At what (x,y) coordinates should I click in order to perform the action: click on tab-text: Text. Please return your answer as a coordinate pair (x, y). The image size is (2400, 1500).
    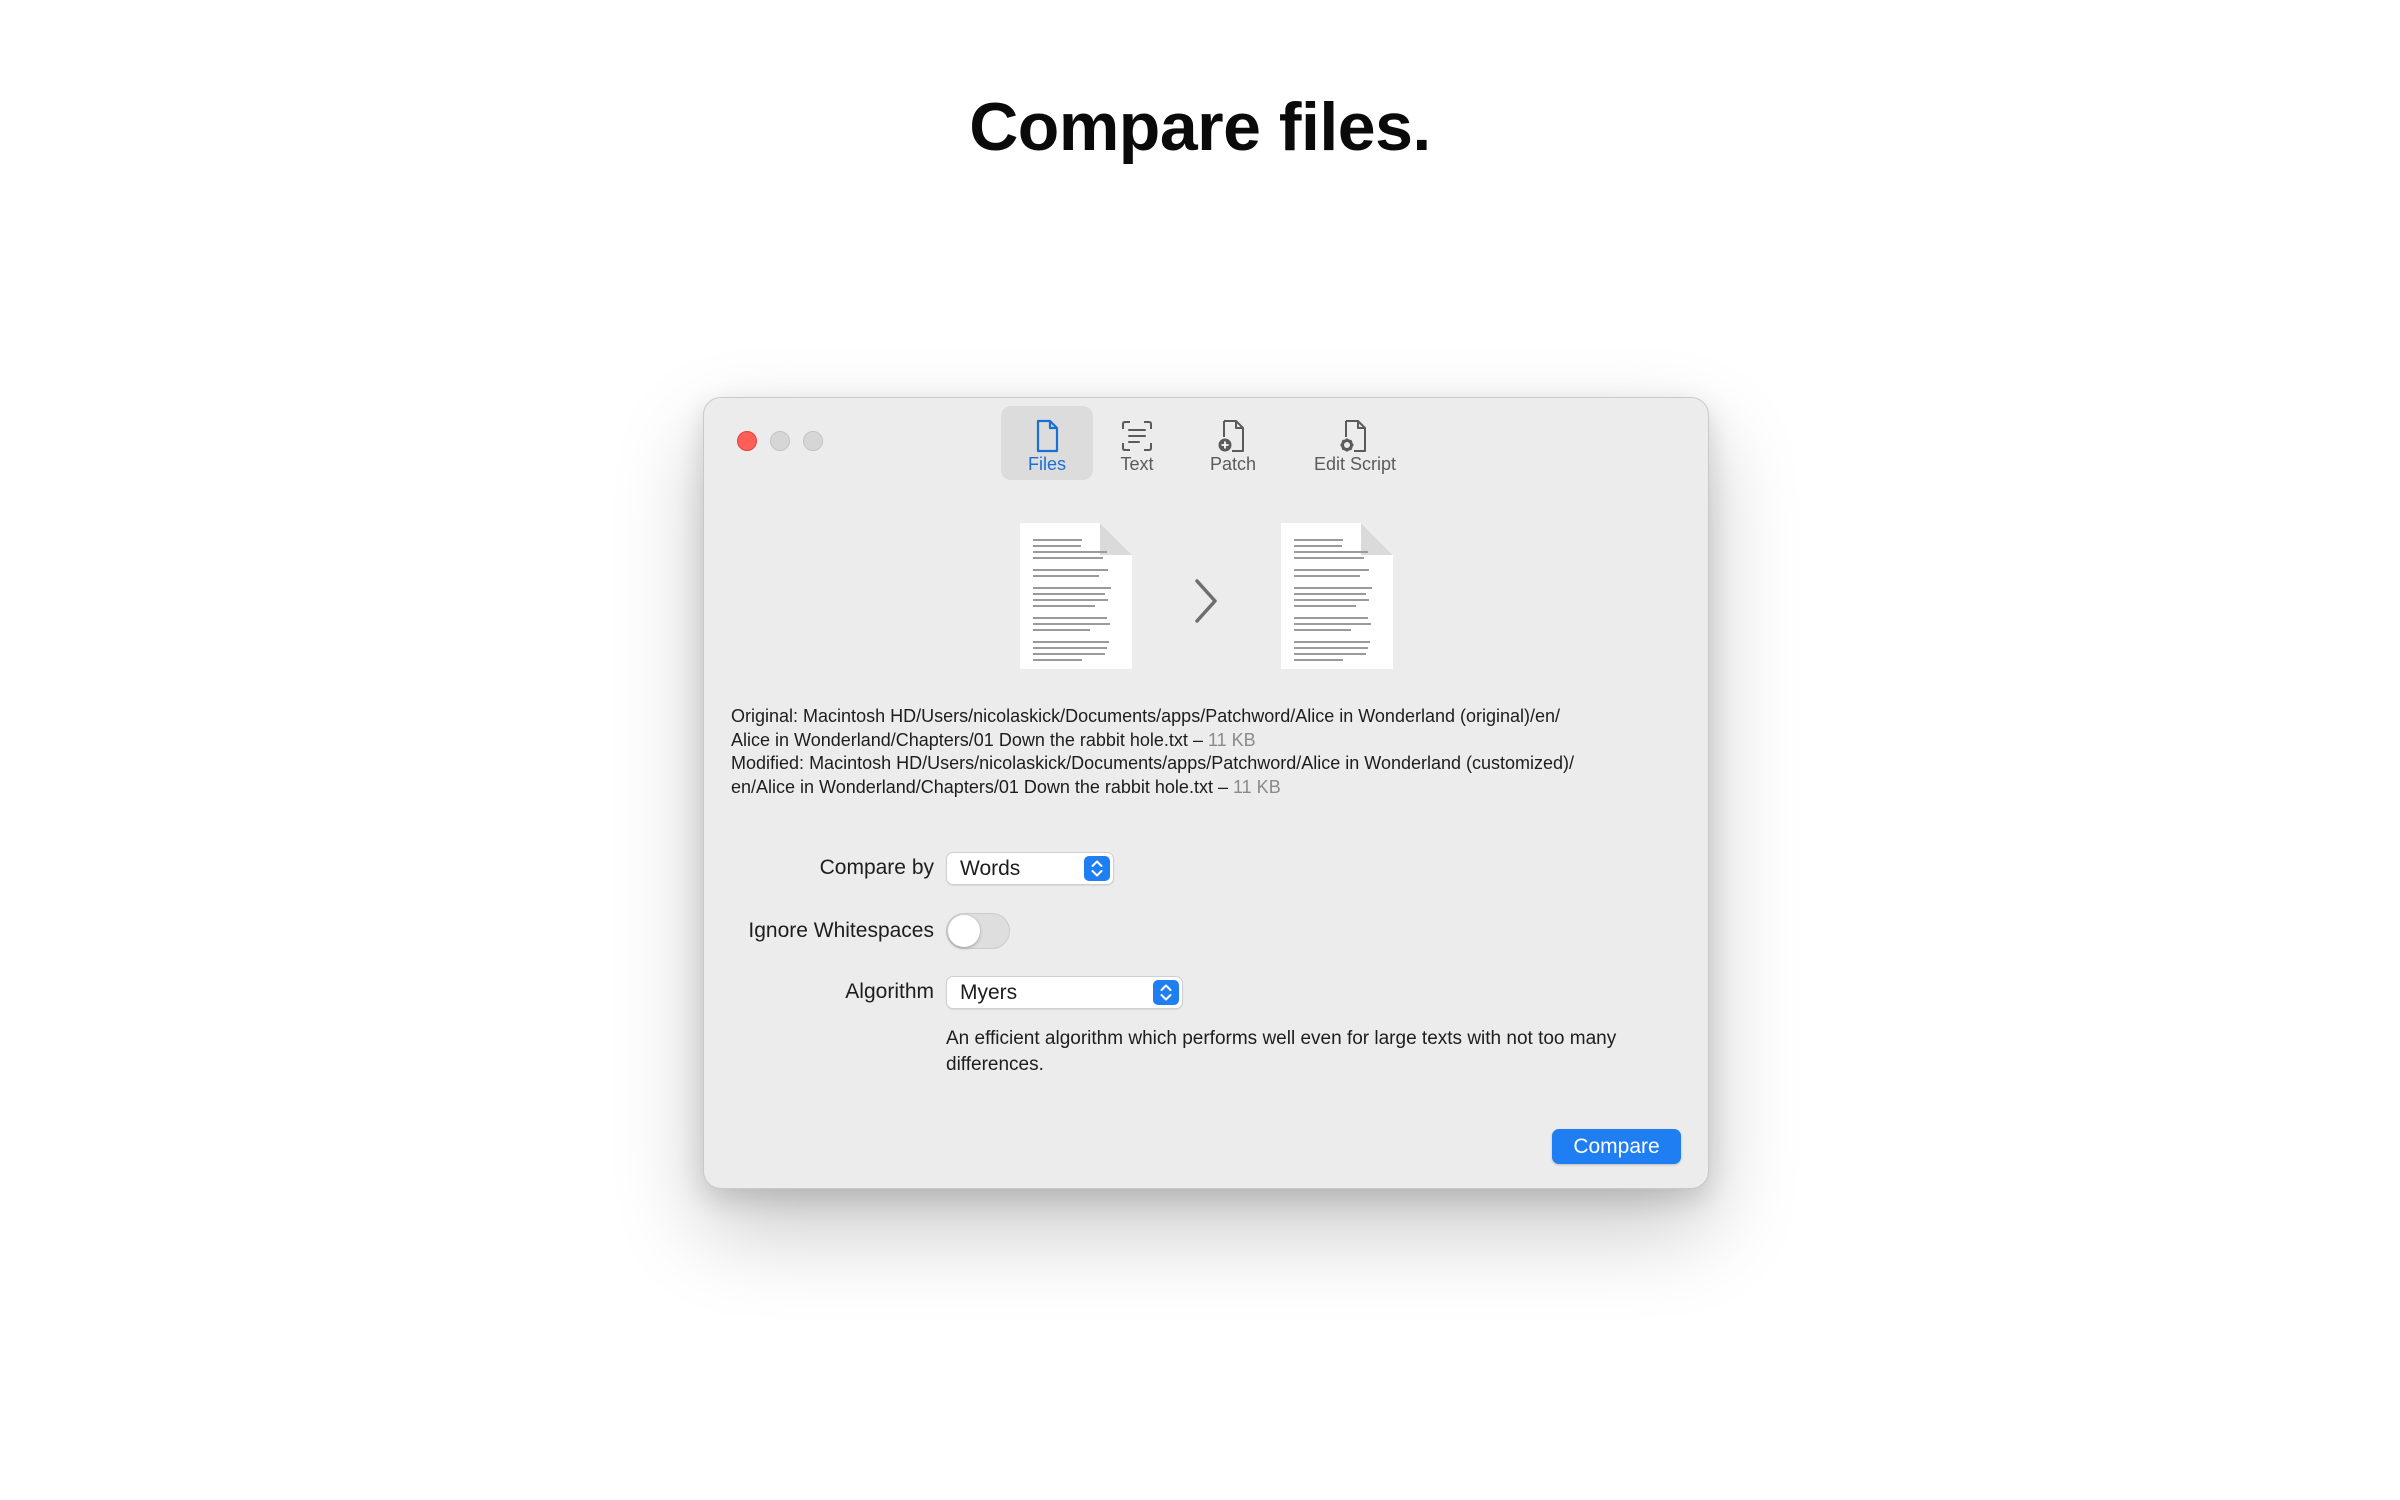
    Looking at the image, I should click on (1137, 443).